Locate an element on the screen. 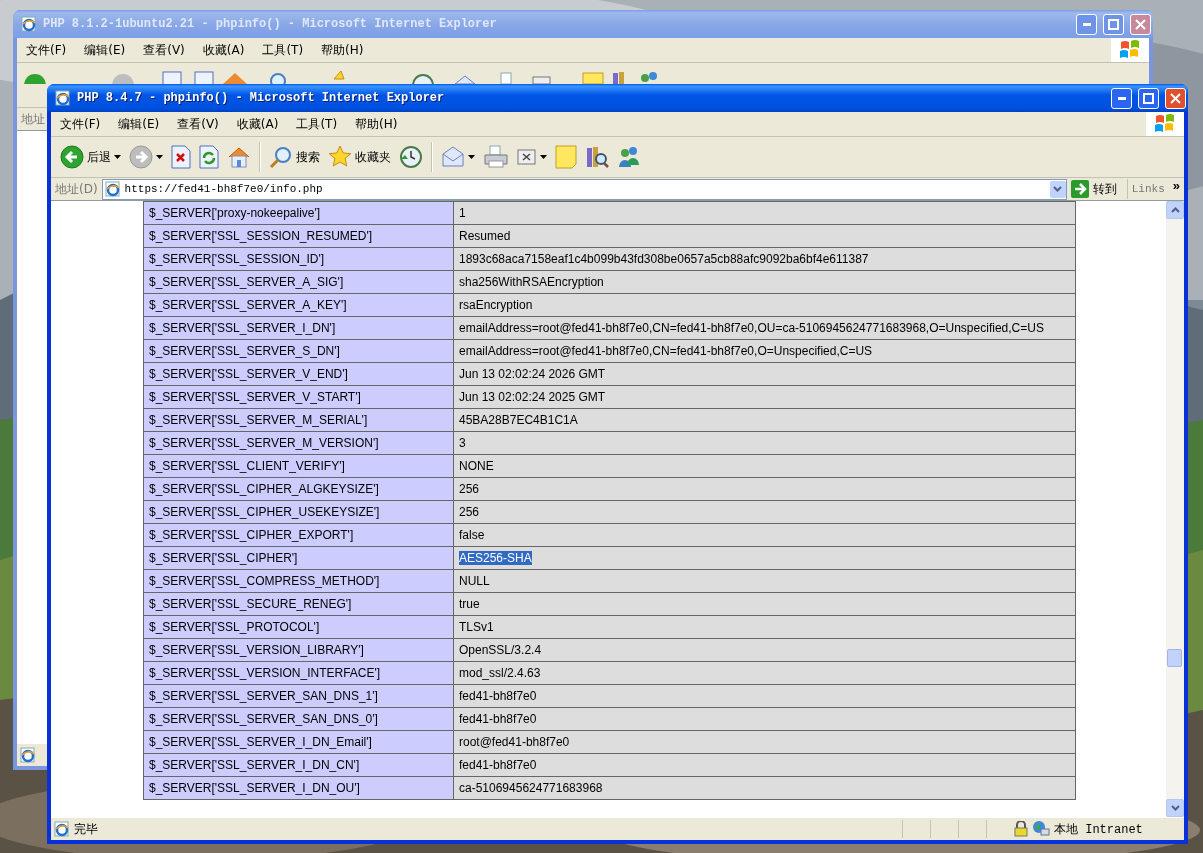  window-title: PHP 8.1.2-1ubuntu2.21 - phpinfo() - Microsoft Internet Explorer is located at coordinates (270, 24).